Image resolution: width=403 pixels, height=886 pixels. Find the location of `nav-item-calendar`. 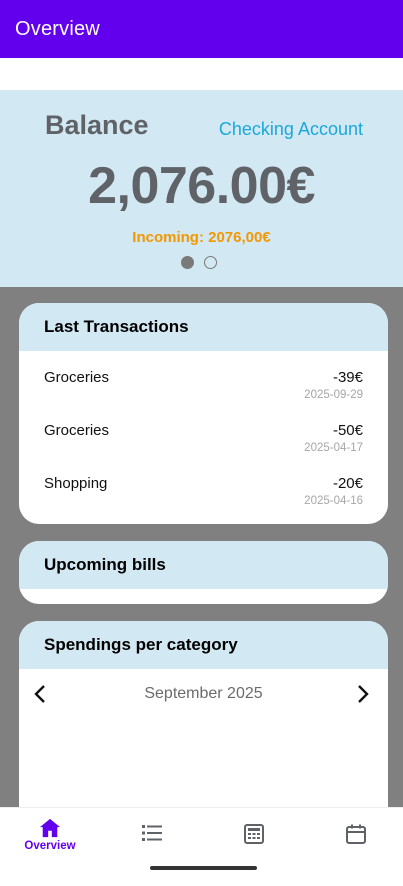

nav-item-calendar is located at coordinates (356, 834).